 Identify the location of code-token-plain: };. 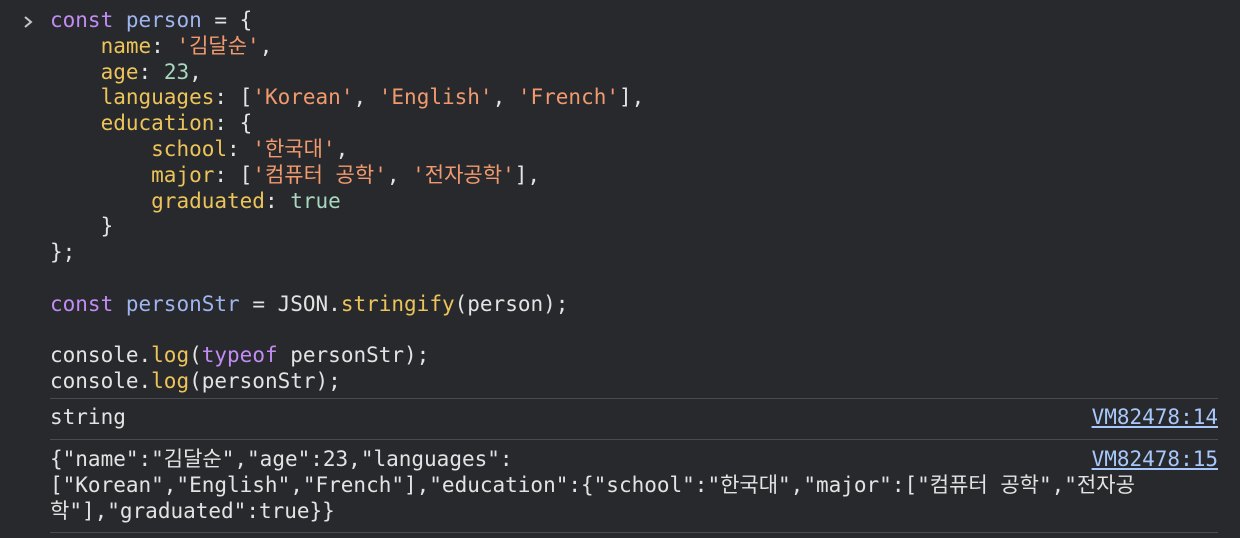
(63, 252).